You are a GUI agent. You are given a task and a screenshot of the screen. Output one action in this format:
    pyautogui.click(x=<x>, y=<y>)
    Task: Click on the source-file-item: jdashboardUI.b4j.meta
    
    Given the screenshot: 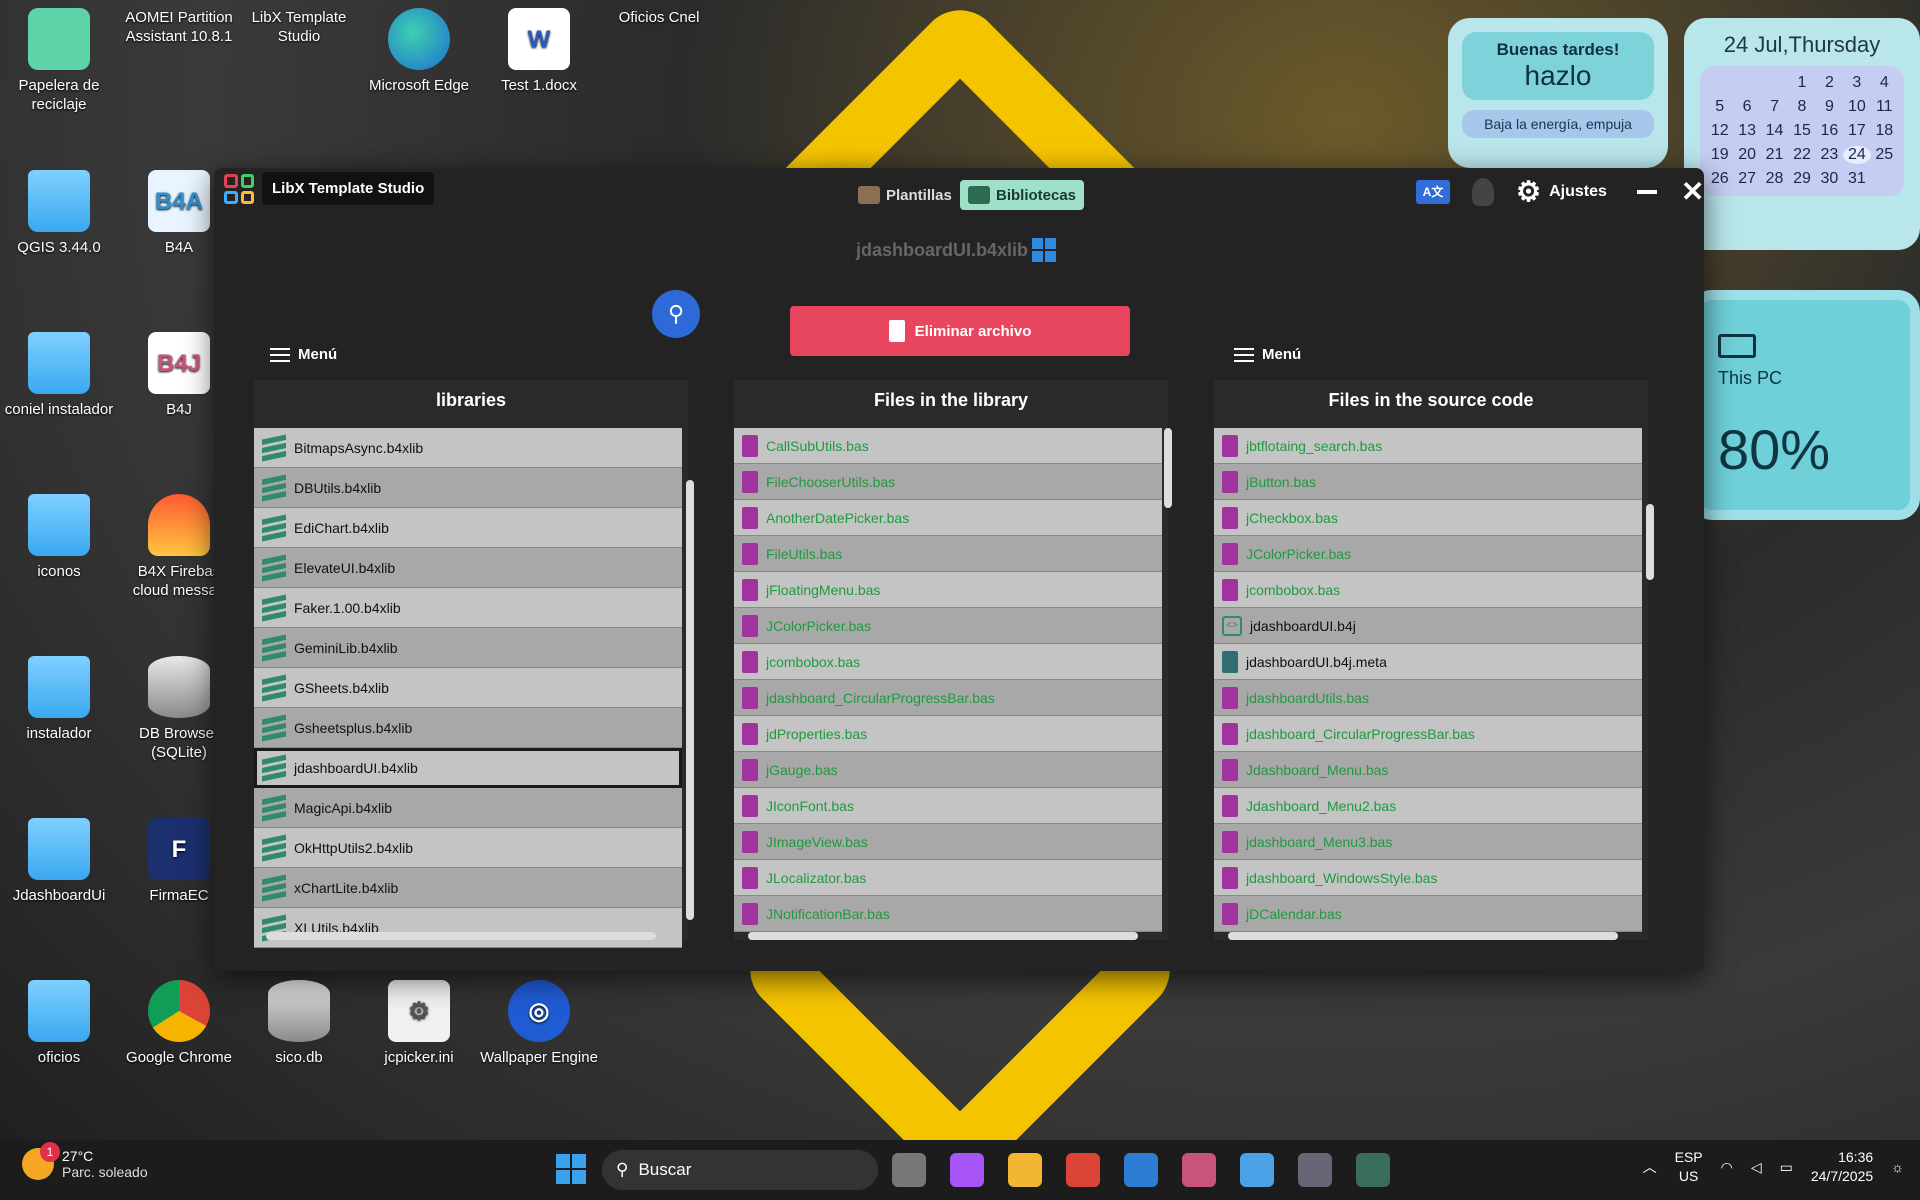 What is the action you would take?
    pyautogui.click(x=1428, y=662)
    